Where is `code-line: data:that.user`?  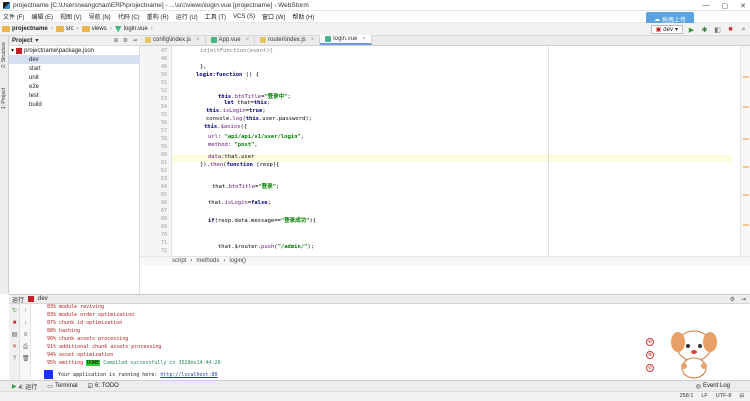 code-line: data:that.user is located at coordinates (231, 157).